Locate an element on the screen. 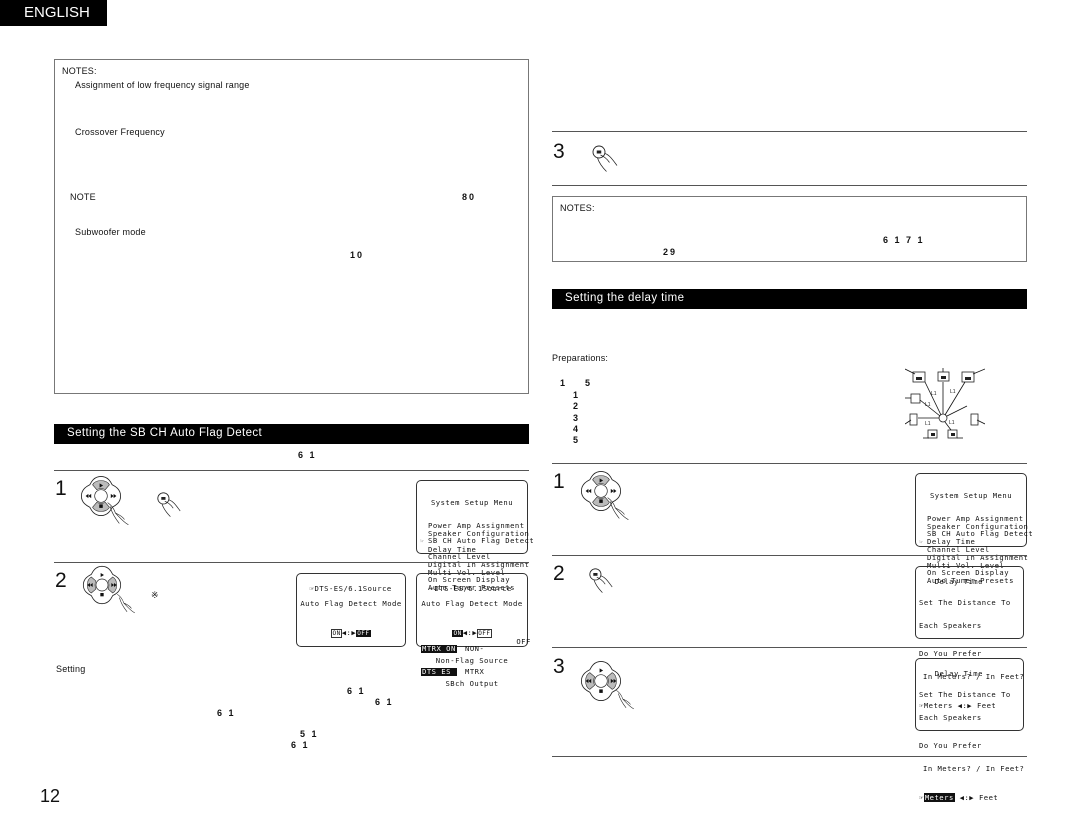 Image resolution: width=1080 pixels, height=833 pixels. section-page-ref: 6 1 is located at coordinates (307, 455).